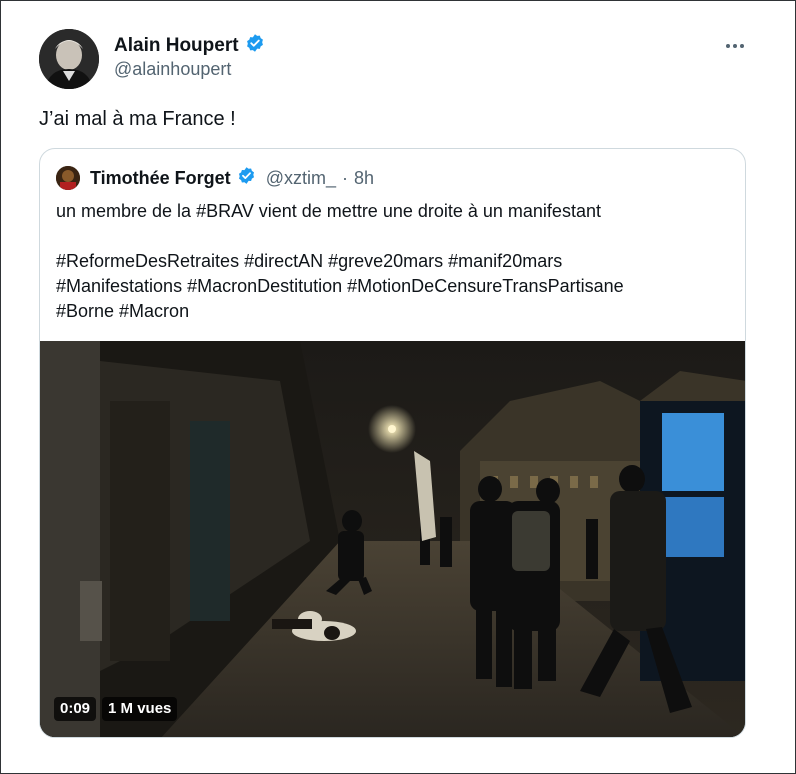 Image resolution: width=796 pixels, height=774 pixels. What do you see at coordinates (176, 46) in the screenshot?
I see `author-name: Alain Houpert` at bounding box center [176, 46].